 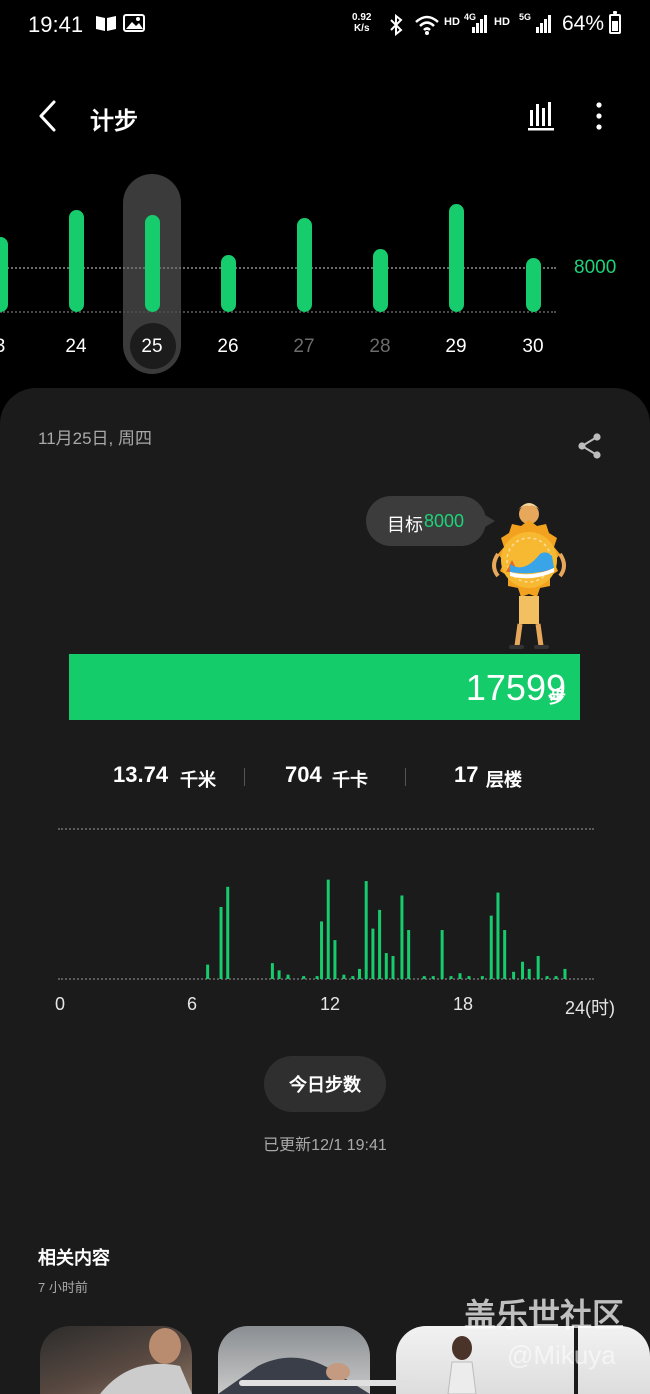 I want to click on calories-value: 704, so click(x=303, y=774).